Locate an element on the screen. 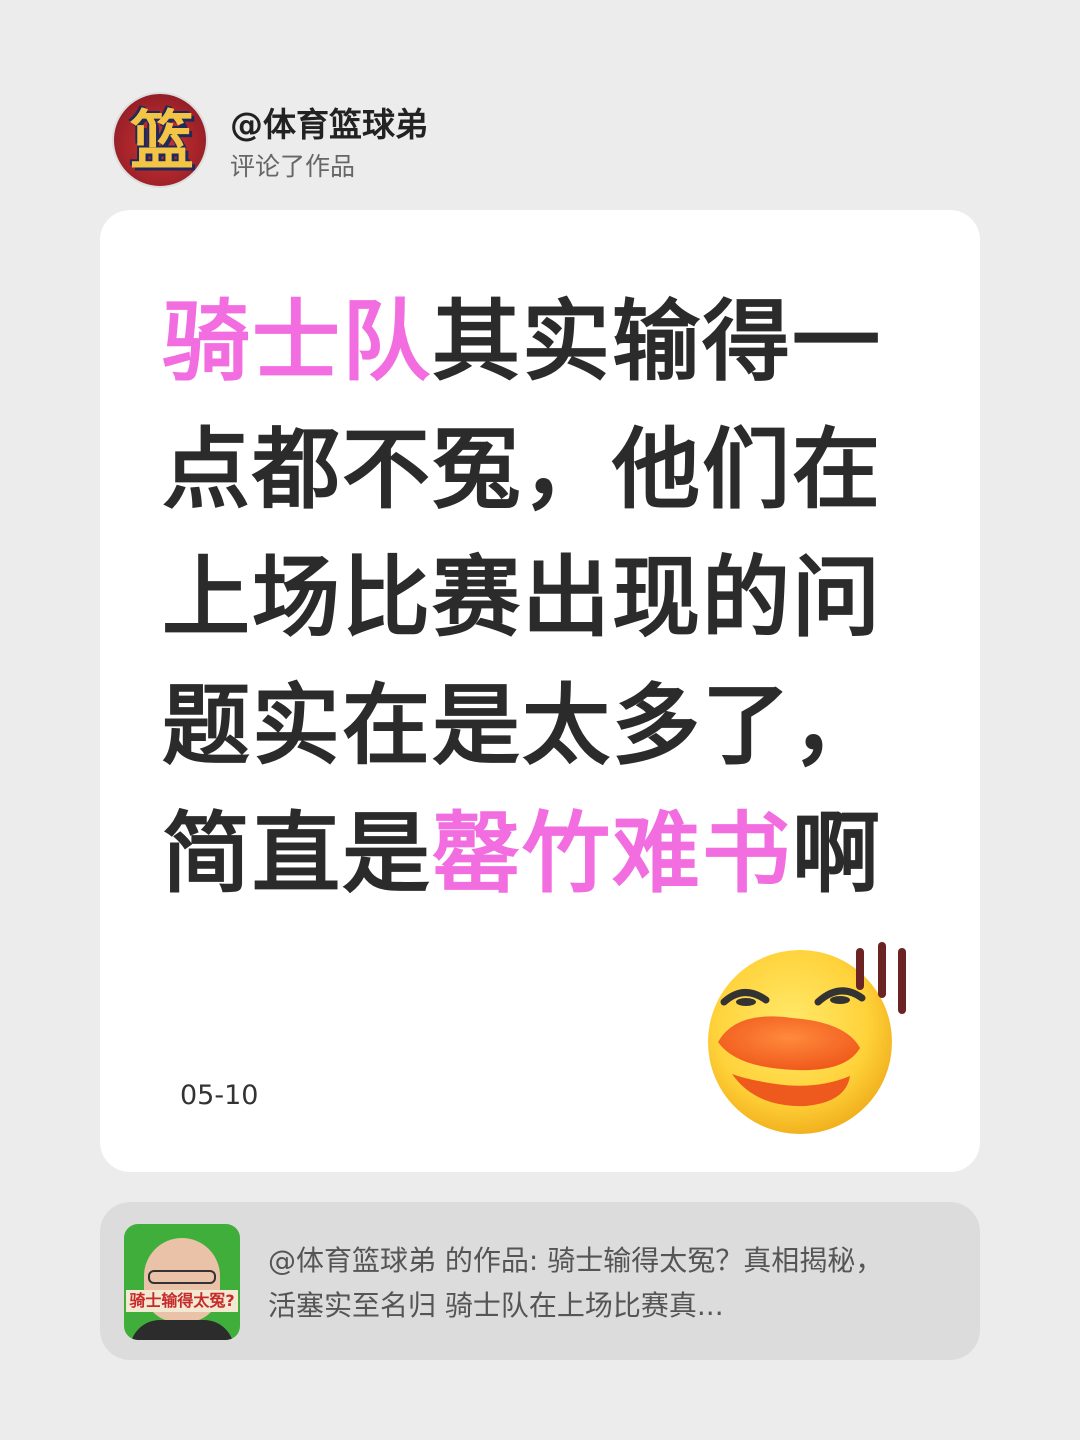  avatar: 篮 is located at coordinates (160, 140).